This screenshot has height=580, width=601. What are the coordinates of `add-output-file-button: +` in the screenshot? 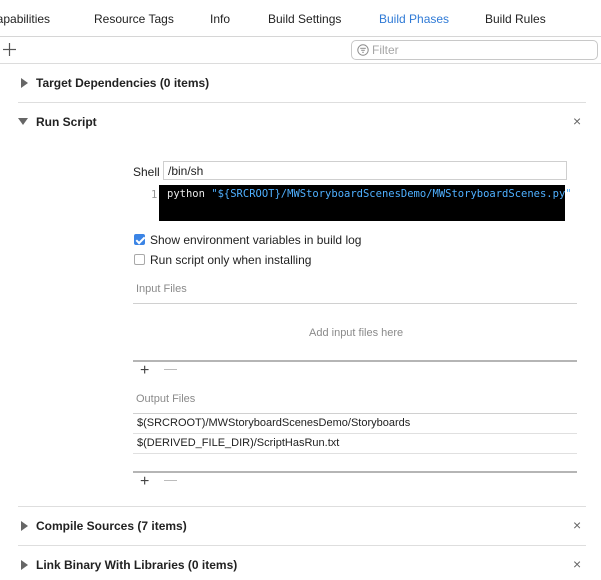 It's located at (144, 482).